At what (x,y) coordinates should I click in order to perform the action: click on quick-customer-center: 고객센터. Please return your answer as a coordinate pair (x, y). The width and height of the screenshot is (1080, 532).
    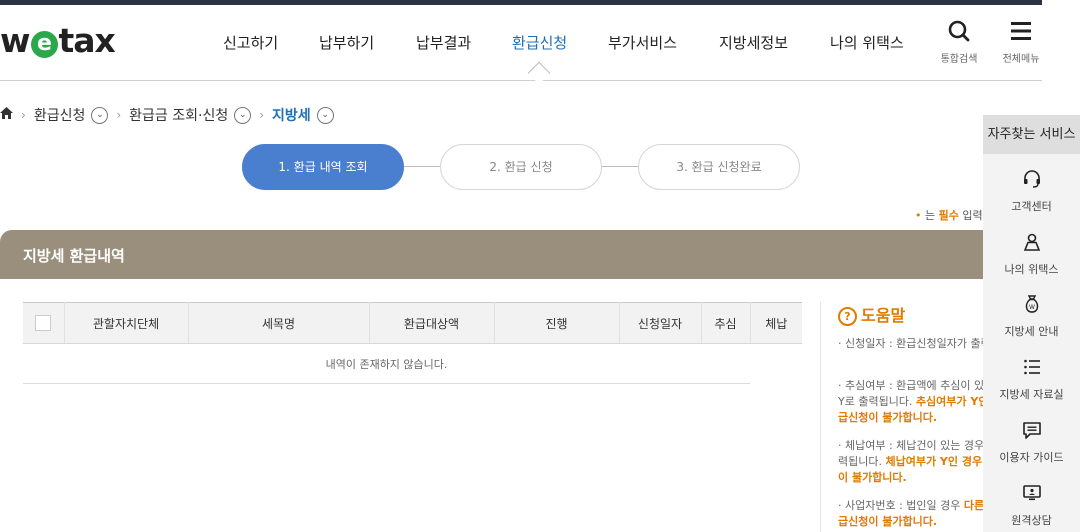
    Looking at the image, I should click on (1031, 191).